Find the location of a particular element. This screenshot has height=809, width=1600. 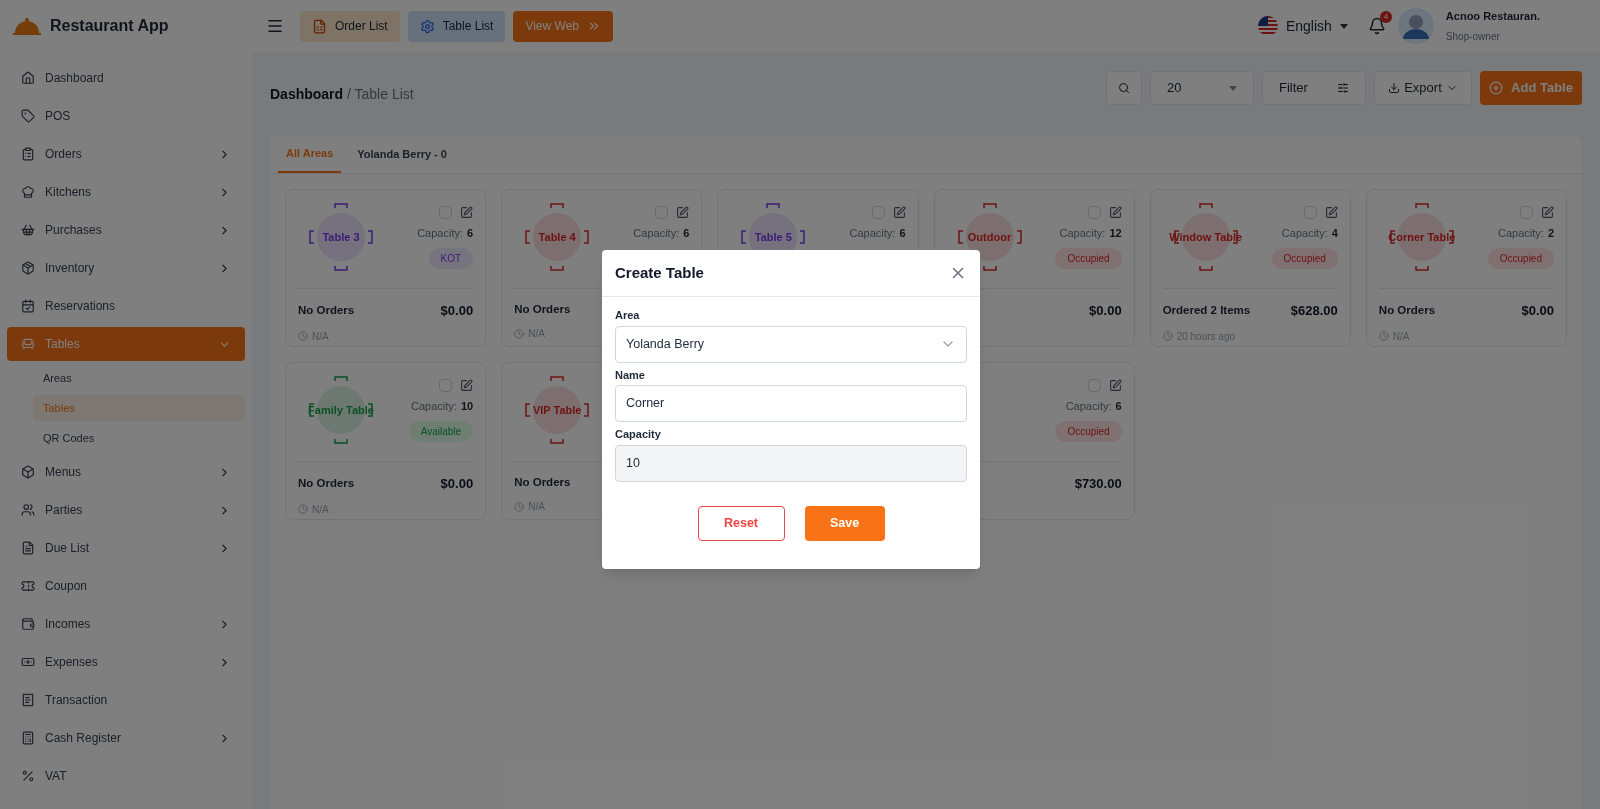

breadcrumb-current: Table List is located at coordinates (384, 93).